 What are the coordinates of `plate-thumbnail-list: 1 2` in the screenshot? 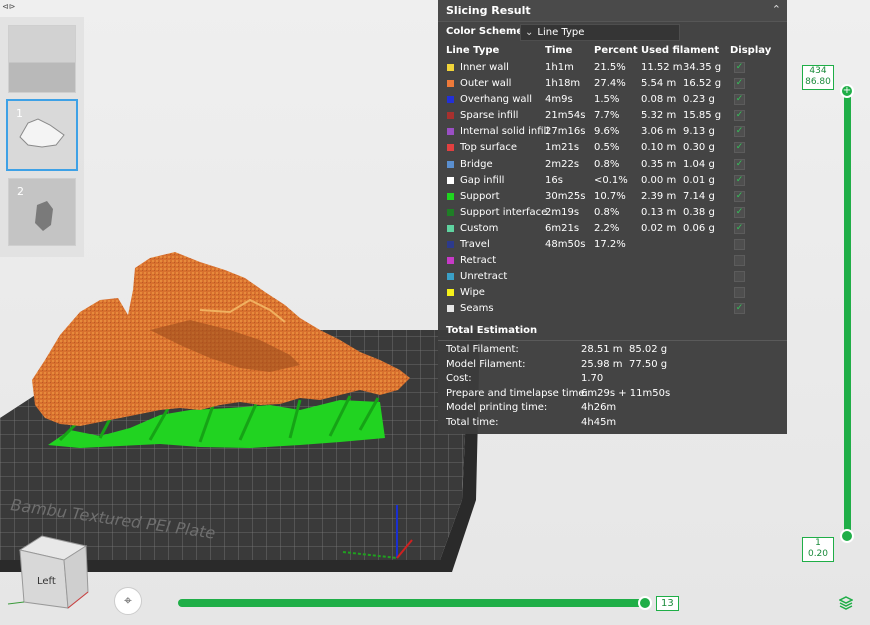 It's located at (42, 137).